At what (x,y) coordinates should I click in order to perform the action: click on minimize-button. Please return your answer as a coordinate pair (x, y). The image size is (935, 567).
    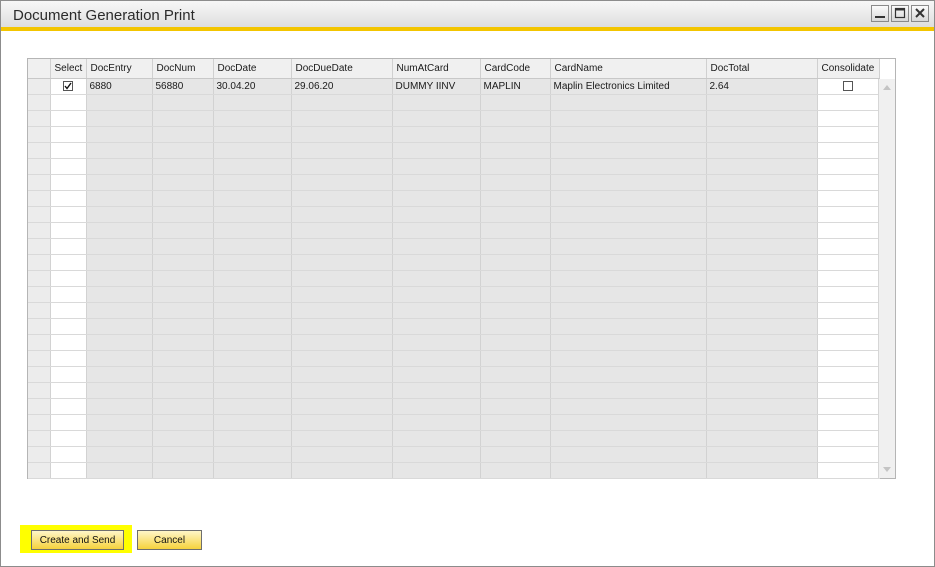
    Looking at the image, I should click on (880, 13).